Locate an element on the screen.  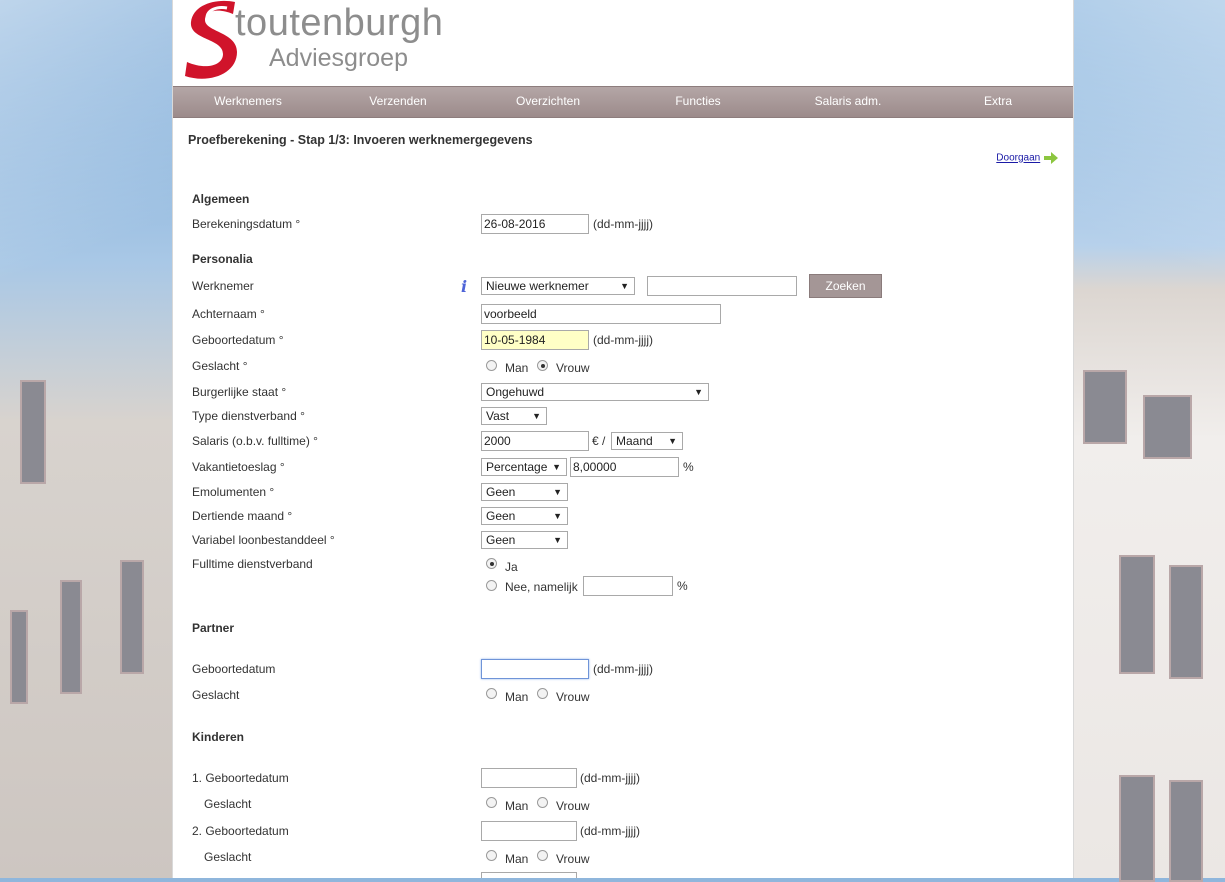
nav-item-salaris-adm: Salaris adm. is located at coordinates (848, 102).